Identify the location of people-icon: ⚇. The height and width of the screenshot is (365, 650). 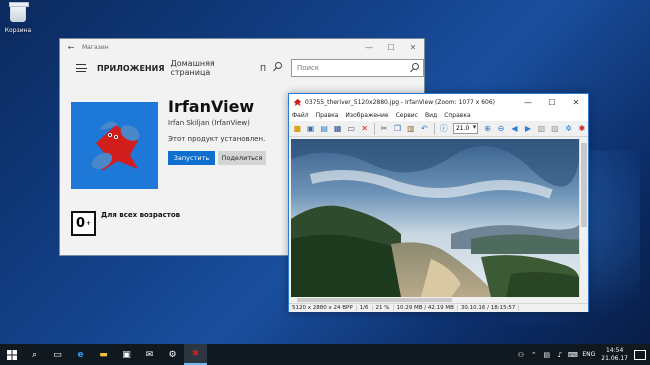
(520, 355).